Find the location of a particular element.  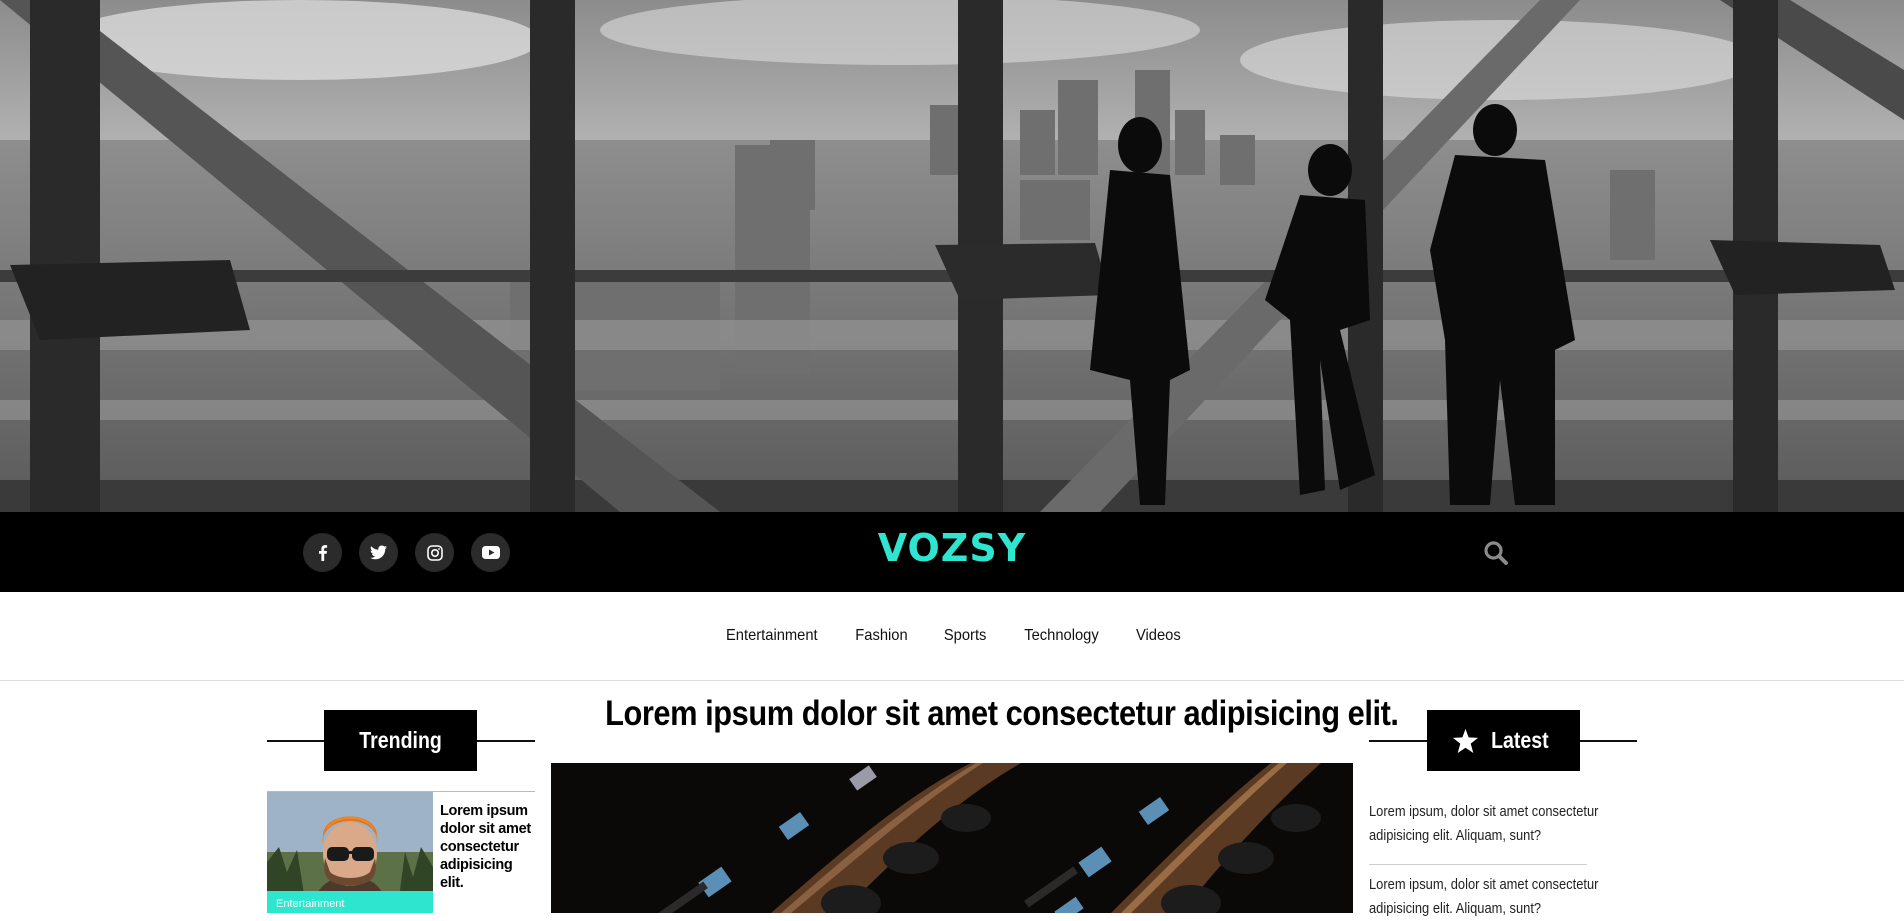

latest-header: Latest is located at coordinates (1503, 740).